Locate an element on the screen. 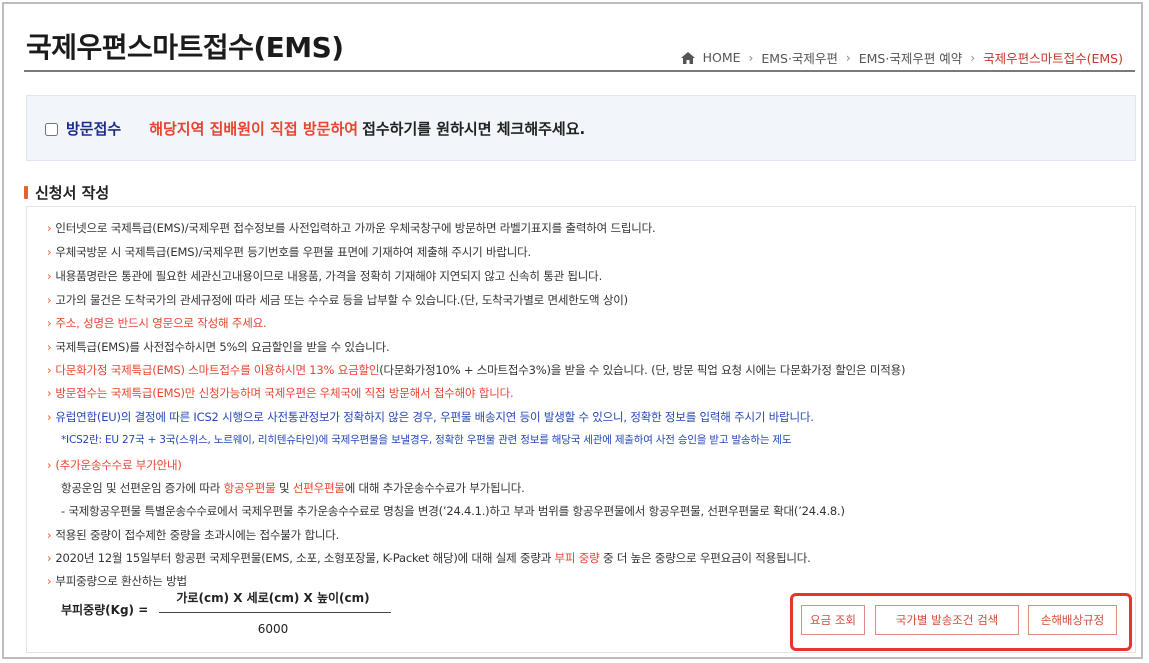 This screenshot has height=663, width=1149. page-title: 국제우편스마트접수(EMS) is located at coordinates (185, 47).